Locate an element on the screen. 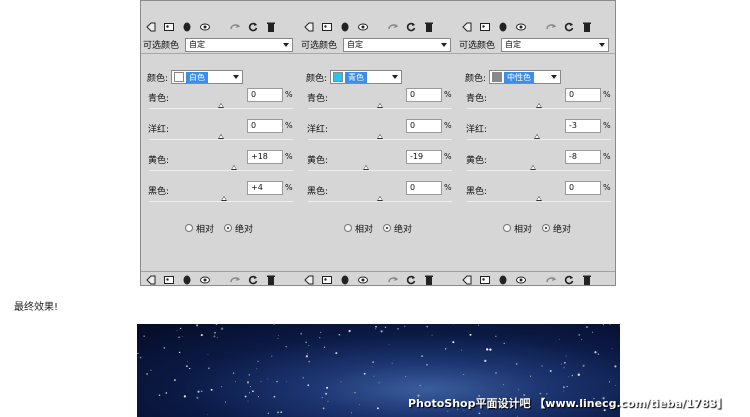  slider-value-input: -3 is located at coordinates (583, 126).